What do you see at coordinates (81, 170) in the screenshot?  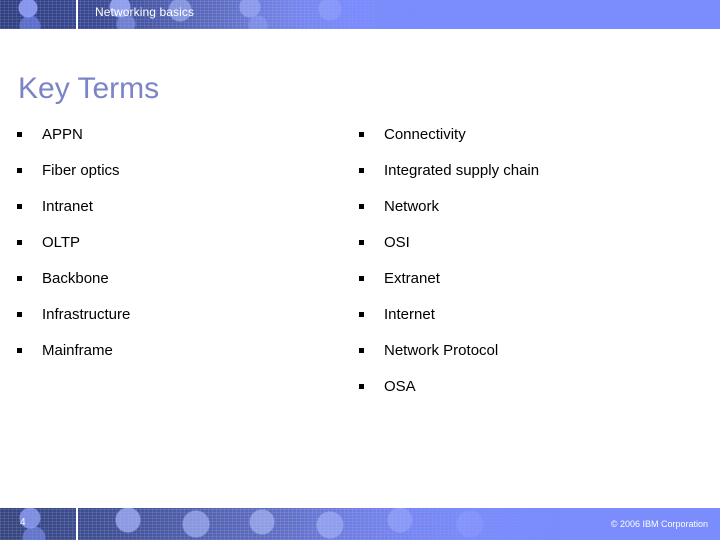 I see `list-item-label: Fiber optics` at bounding box center [81, 170].